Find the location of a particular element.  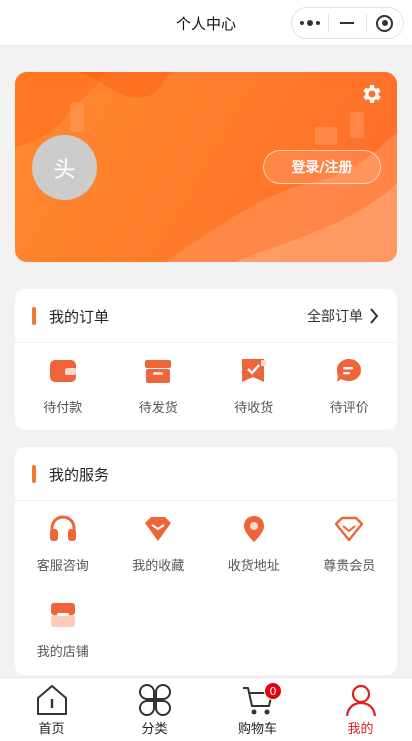

category-icon is located at coordinates (154, 700).